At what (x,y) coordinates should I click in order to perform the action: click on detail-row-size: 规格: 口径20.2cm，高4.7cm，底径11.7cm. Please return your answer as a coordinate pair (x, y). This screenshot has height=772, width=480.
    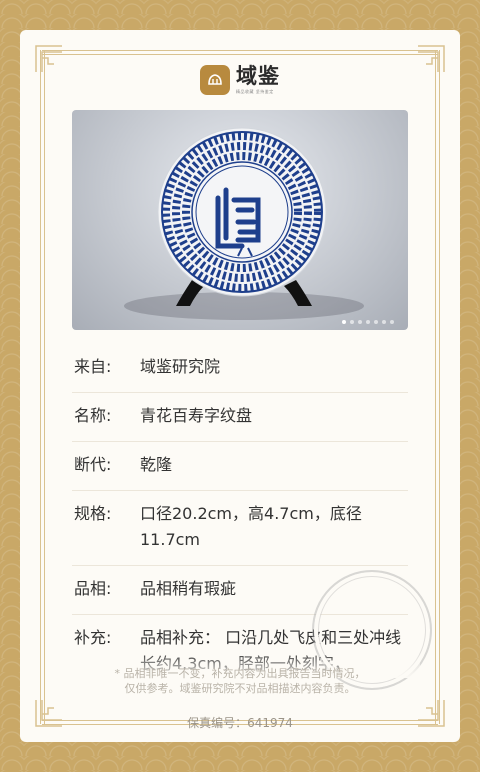
    Looking at the image, I should click on (240, 528).